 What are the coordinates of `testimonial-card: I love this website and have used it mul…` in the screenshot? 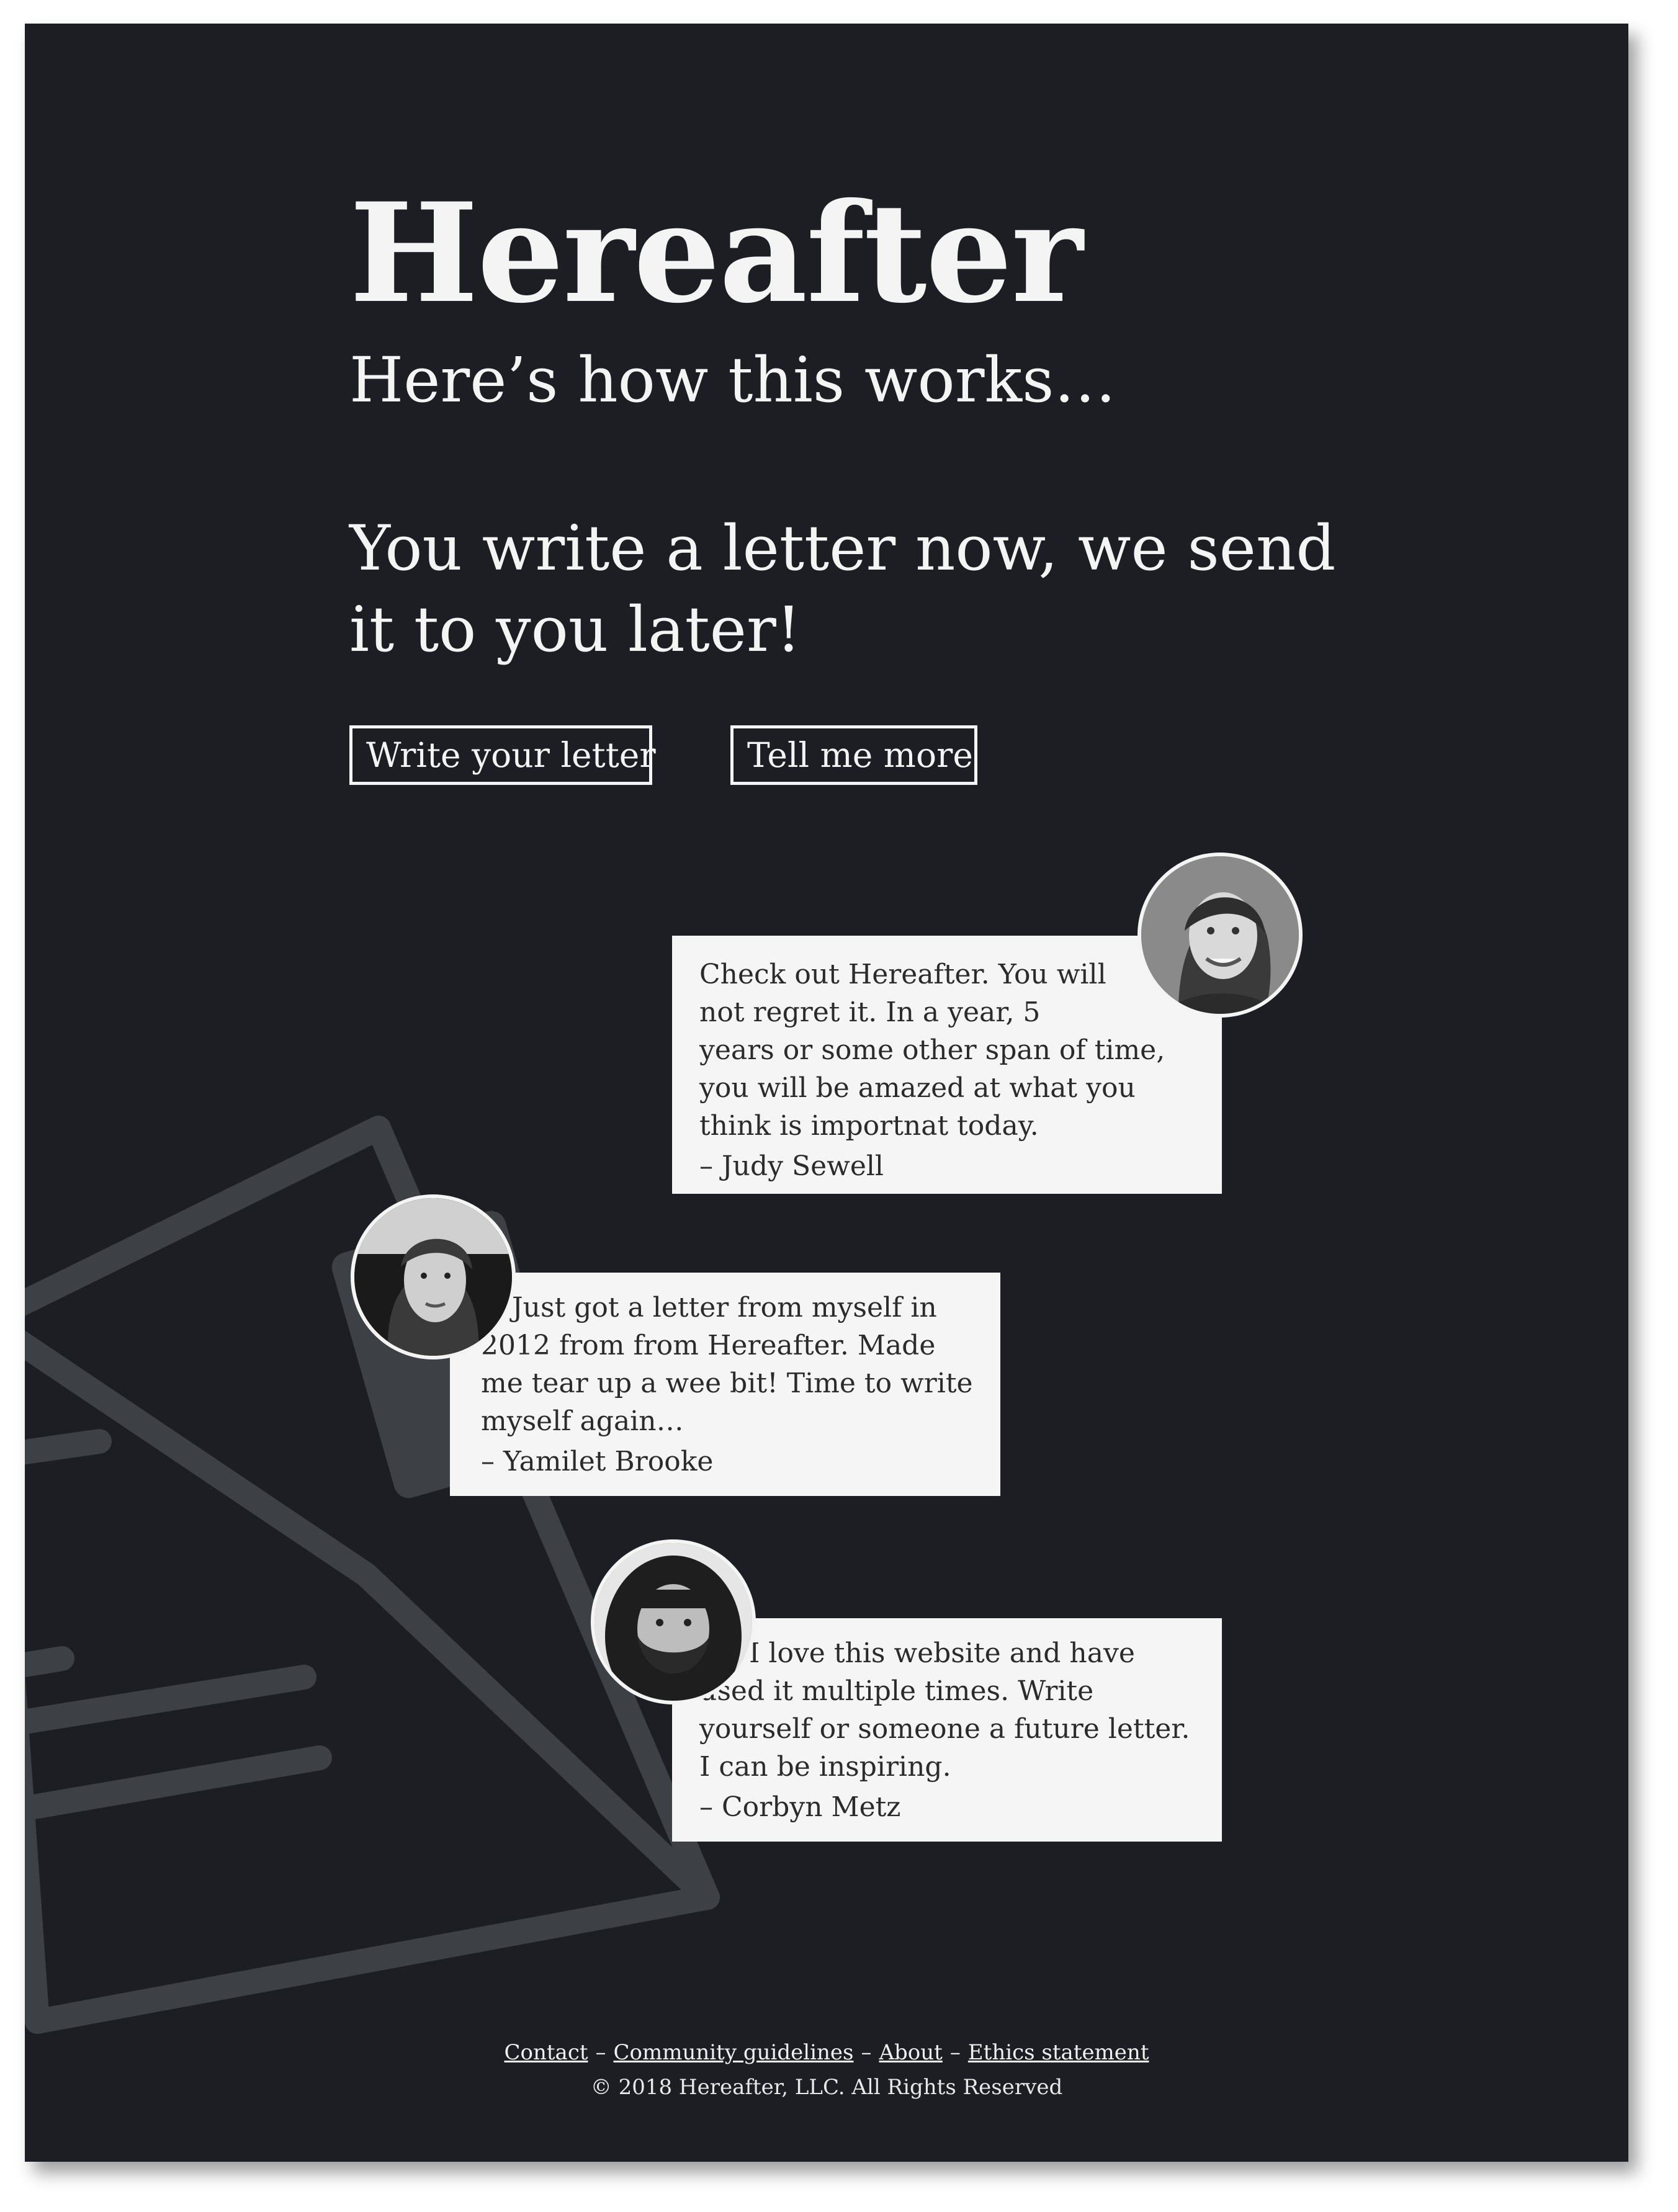 It's located at (947, 1730).